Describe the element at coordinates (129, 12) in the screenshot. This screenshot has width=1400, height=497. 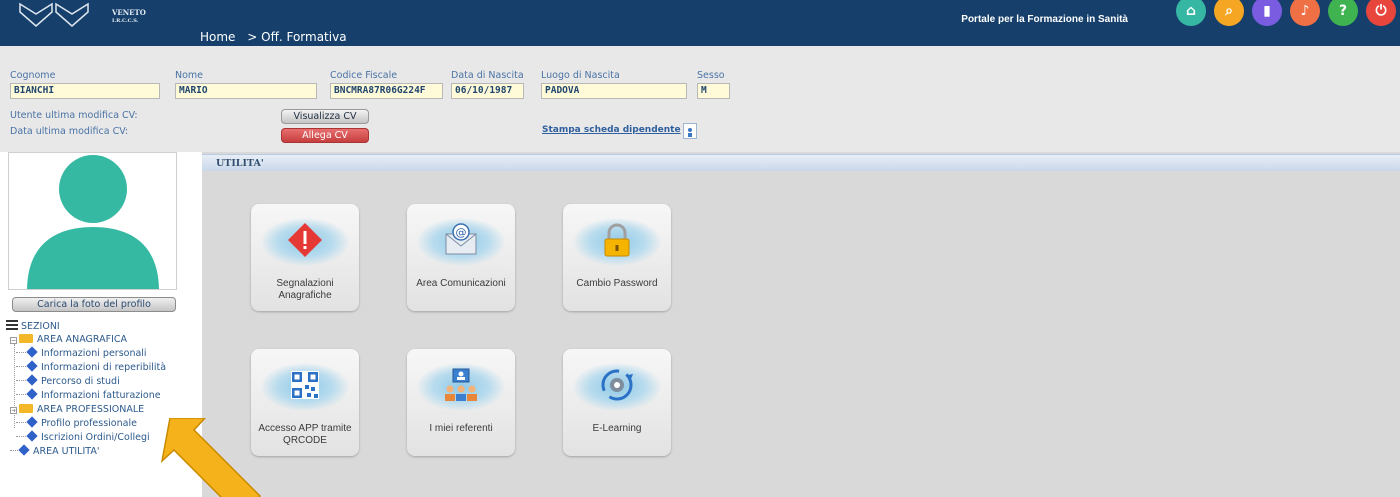
I see `logo-line1: VENETO` at that location.